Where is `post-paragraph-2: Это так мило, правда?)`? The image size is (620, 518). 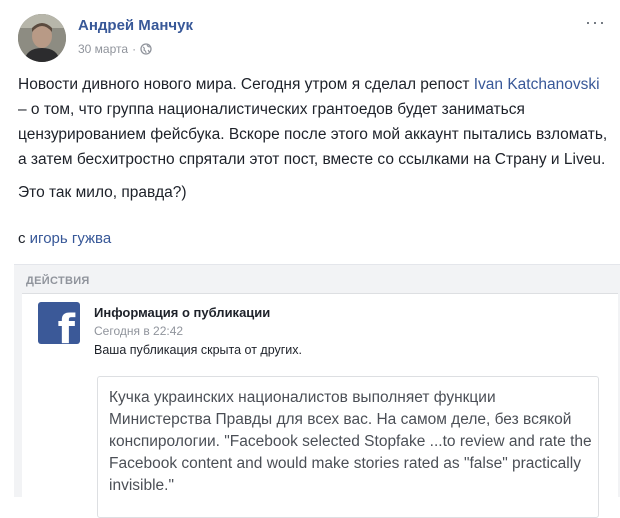 post-paragraph-2: Это так мило, правда?) is located at coordinates (102, 192).